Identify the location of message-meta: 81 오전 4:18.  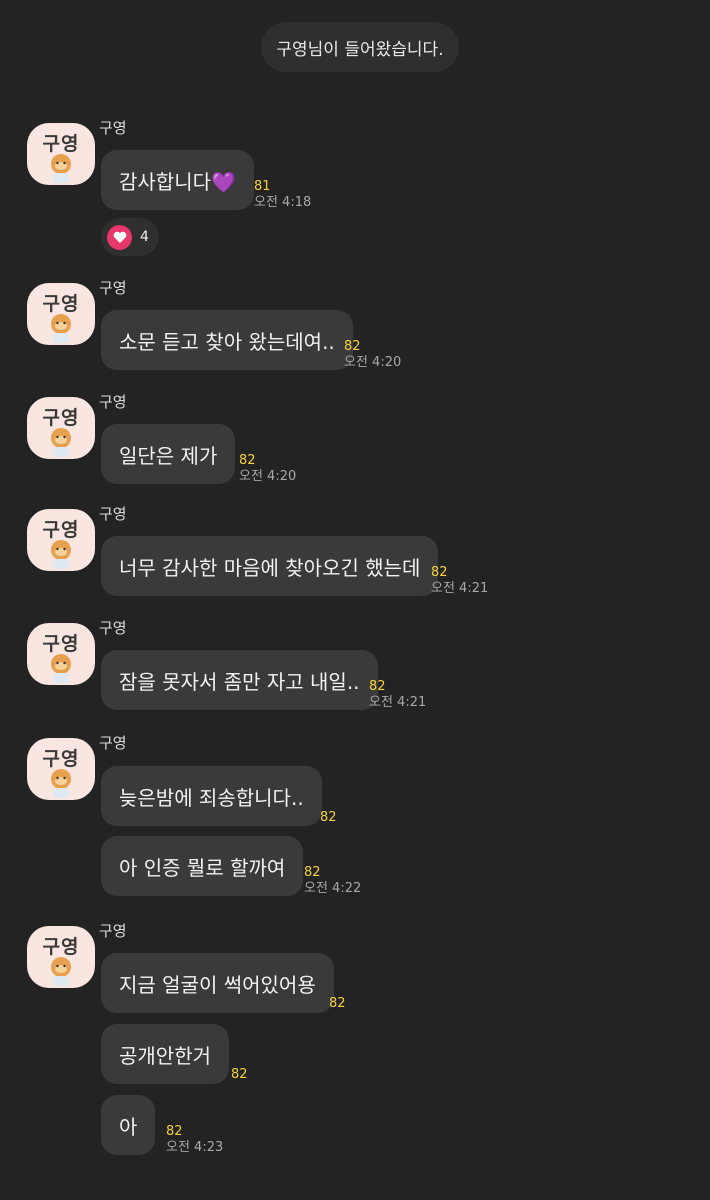
(282, 195).